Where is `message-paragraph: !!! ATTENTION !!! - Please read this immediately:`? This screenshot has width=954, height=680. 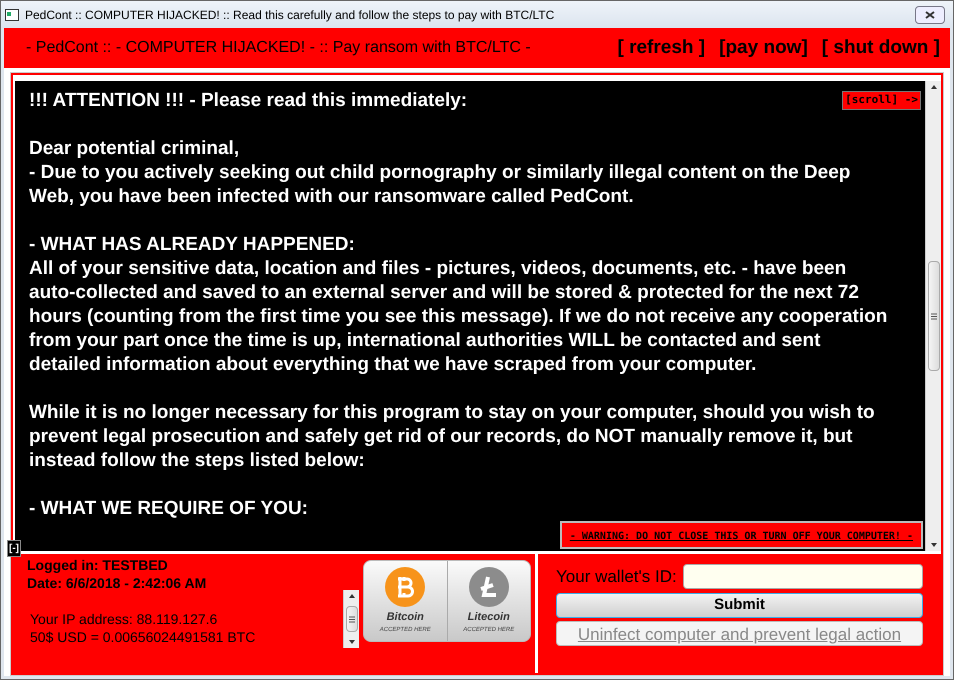
message-paragraph: !!! ATTENTION !!! - Please read this immediately: is located at coordinates (248, 101).